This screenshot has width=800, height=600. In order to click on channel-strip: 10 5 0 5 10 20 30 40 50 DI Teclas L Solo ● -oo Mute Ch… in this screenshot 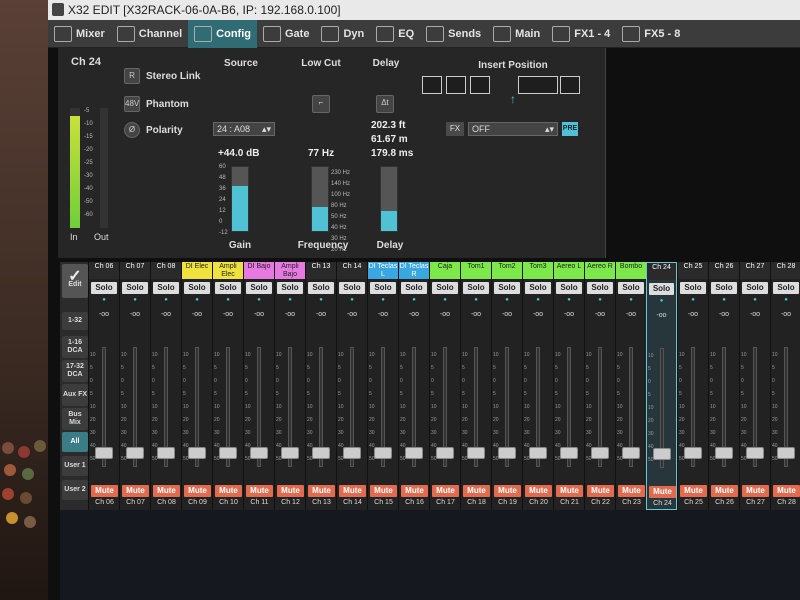, I will do `click(382, 386)`.